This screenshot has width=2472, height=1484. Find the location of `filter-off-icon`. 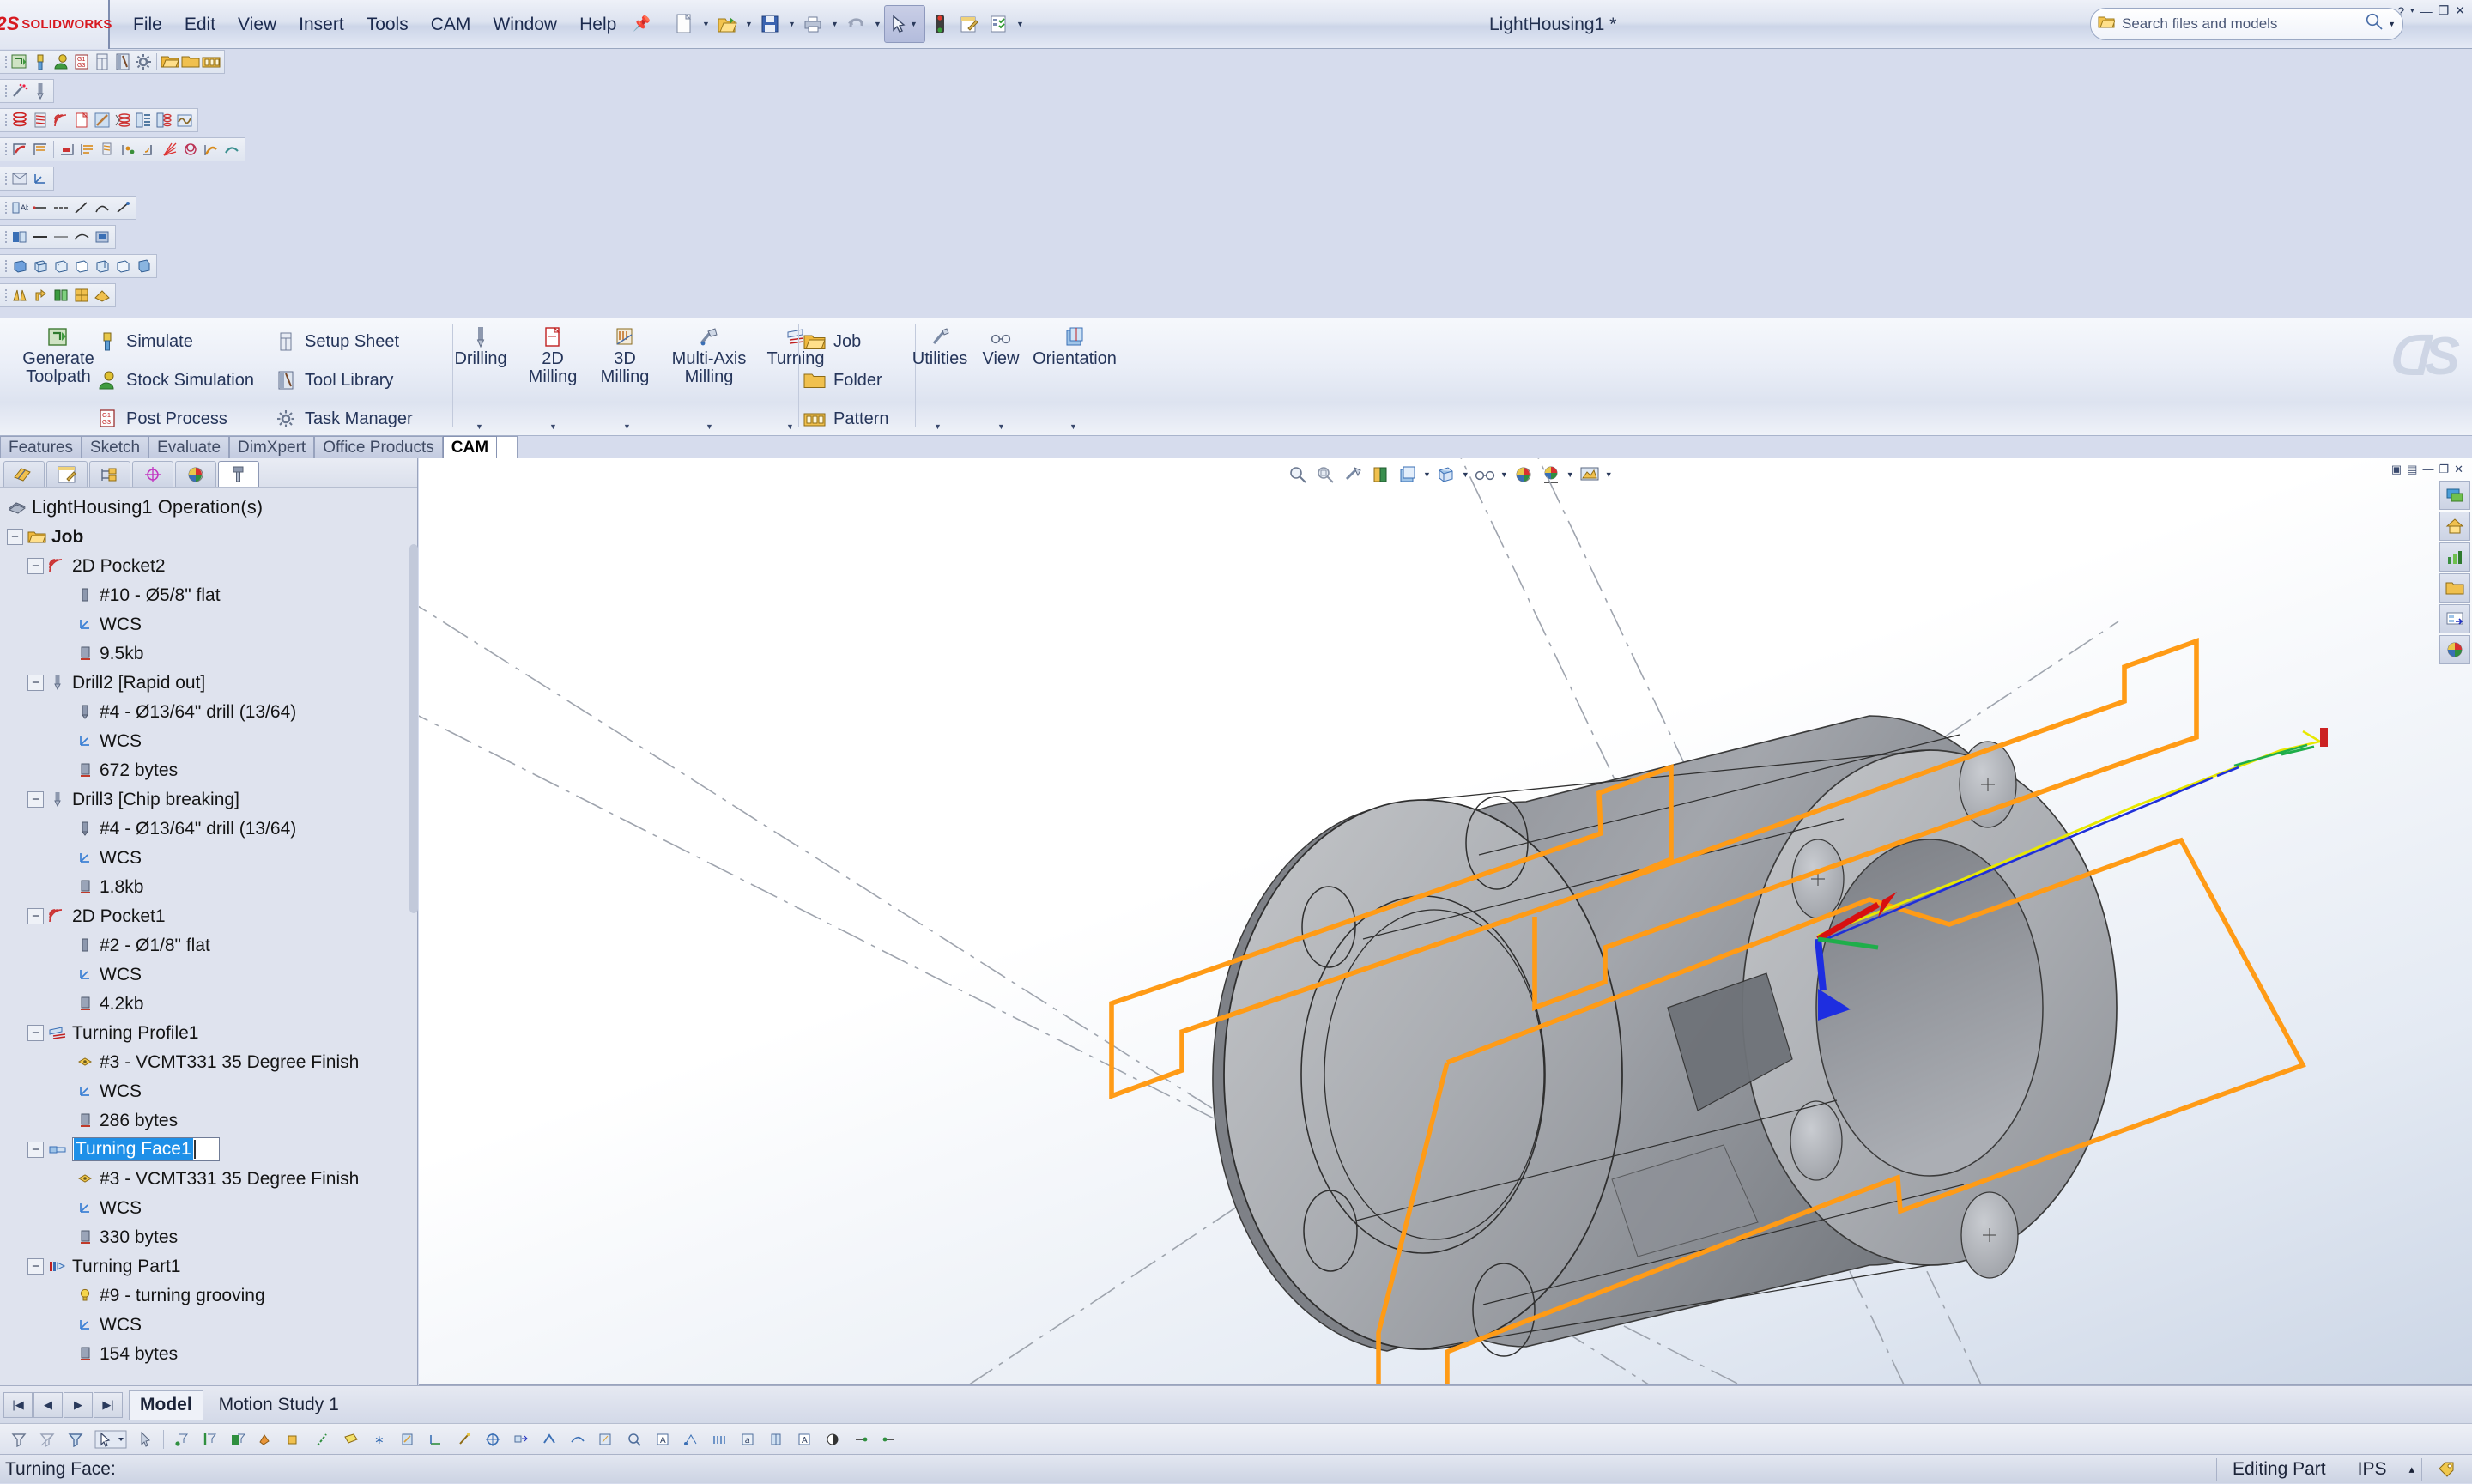

filter-off-icon is located at coordinates (47, 1439).